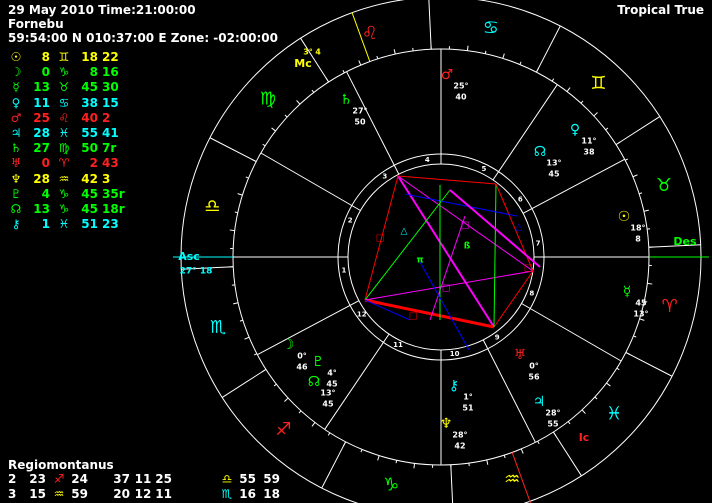 Image resolution: width=712 pixels, height=503 pixels. Describe the element at coordinates (398, 345) in the screenshot. I see `house-number: 11` at that location.